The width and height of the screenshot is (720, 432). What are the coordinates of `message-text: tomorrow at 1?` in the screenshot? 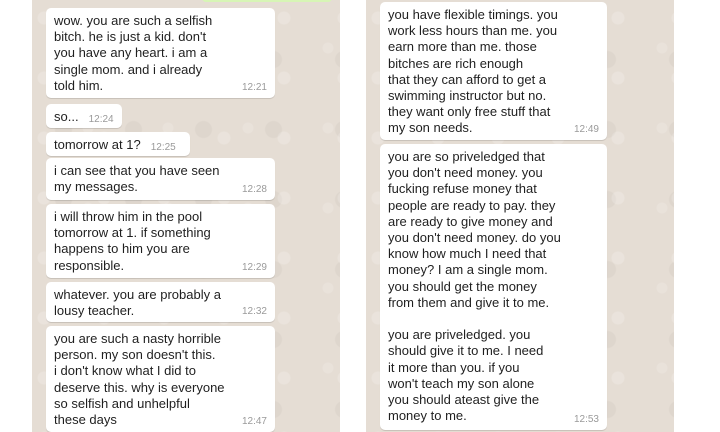 It's located at (97, 144).